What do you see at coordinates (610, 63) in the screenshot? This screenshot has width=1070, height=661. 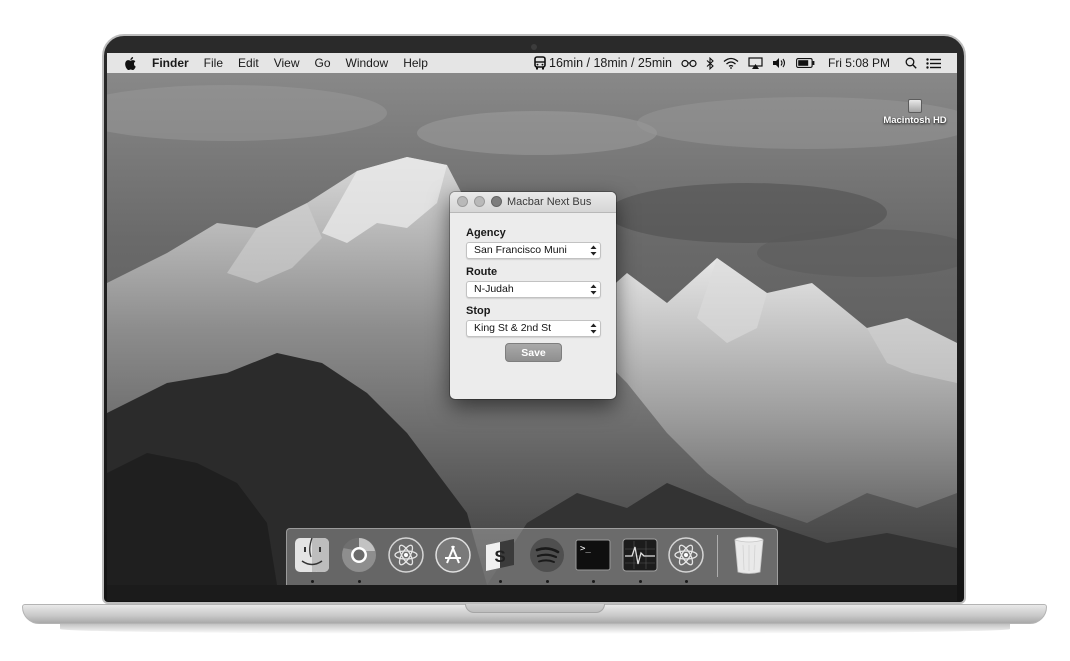 I see `bus-times: 16min / 18min / 25min` at bounding box center [610, 63].